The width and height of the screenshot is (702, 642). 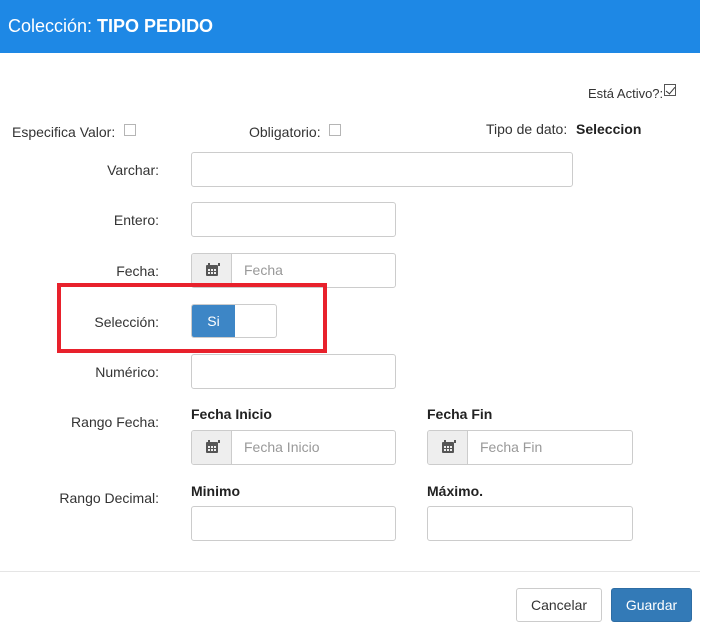 I want to click on tipo-dato-label: Tipo de dato:, so click(x=527, y=129).